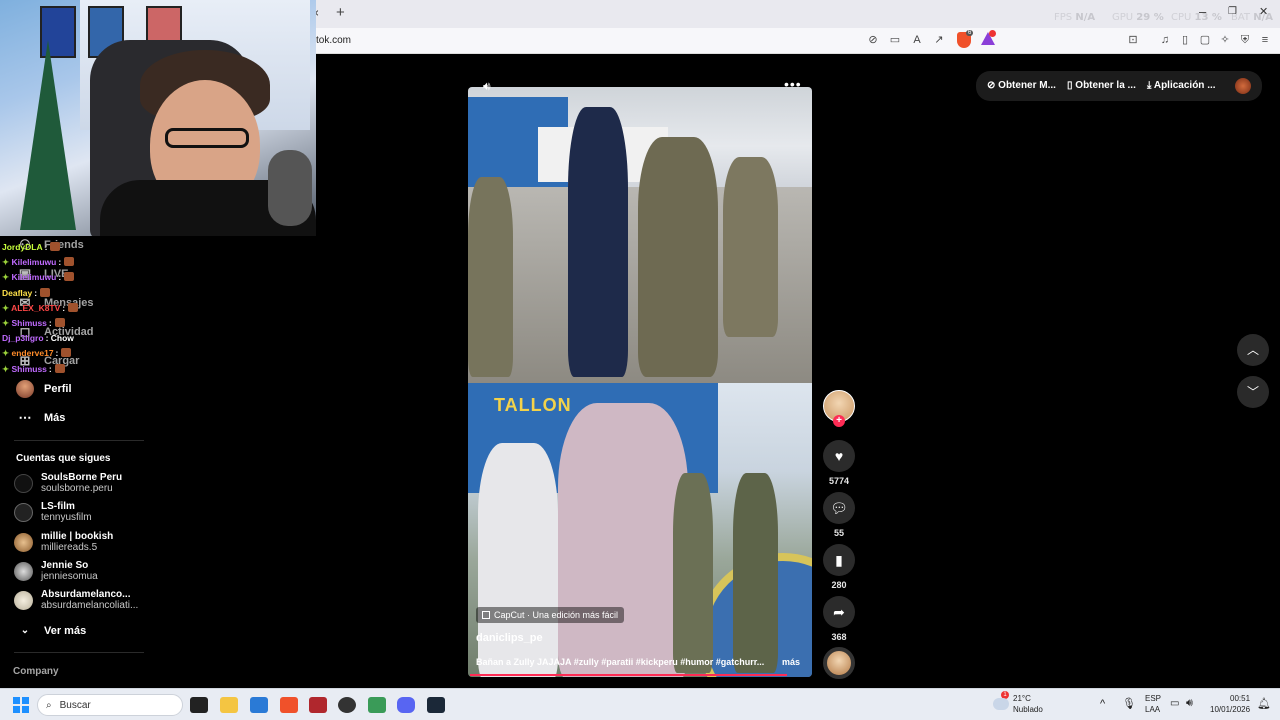 This screenshot has height=720, width=1280. What do you see at coordinates (82, 477) in the screenshot?
I see `following-name: SoulsBorne Peru` at bounding box center [82, 477].